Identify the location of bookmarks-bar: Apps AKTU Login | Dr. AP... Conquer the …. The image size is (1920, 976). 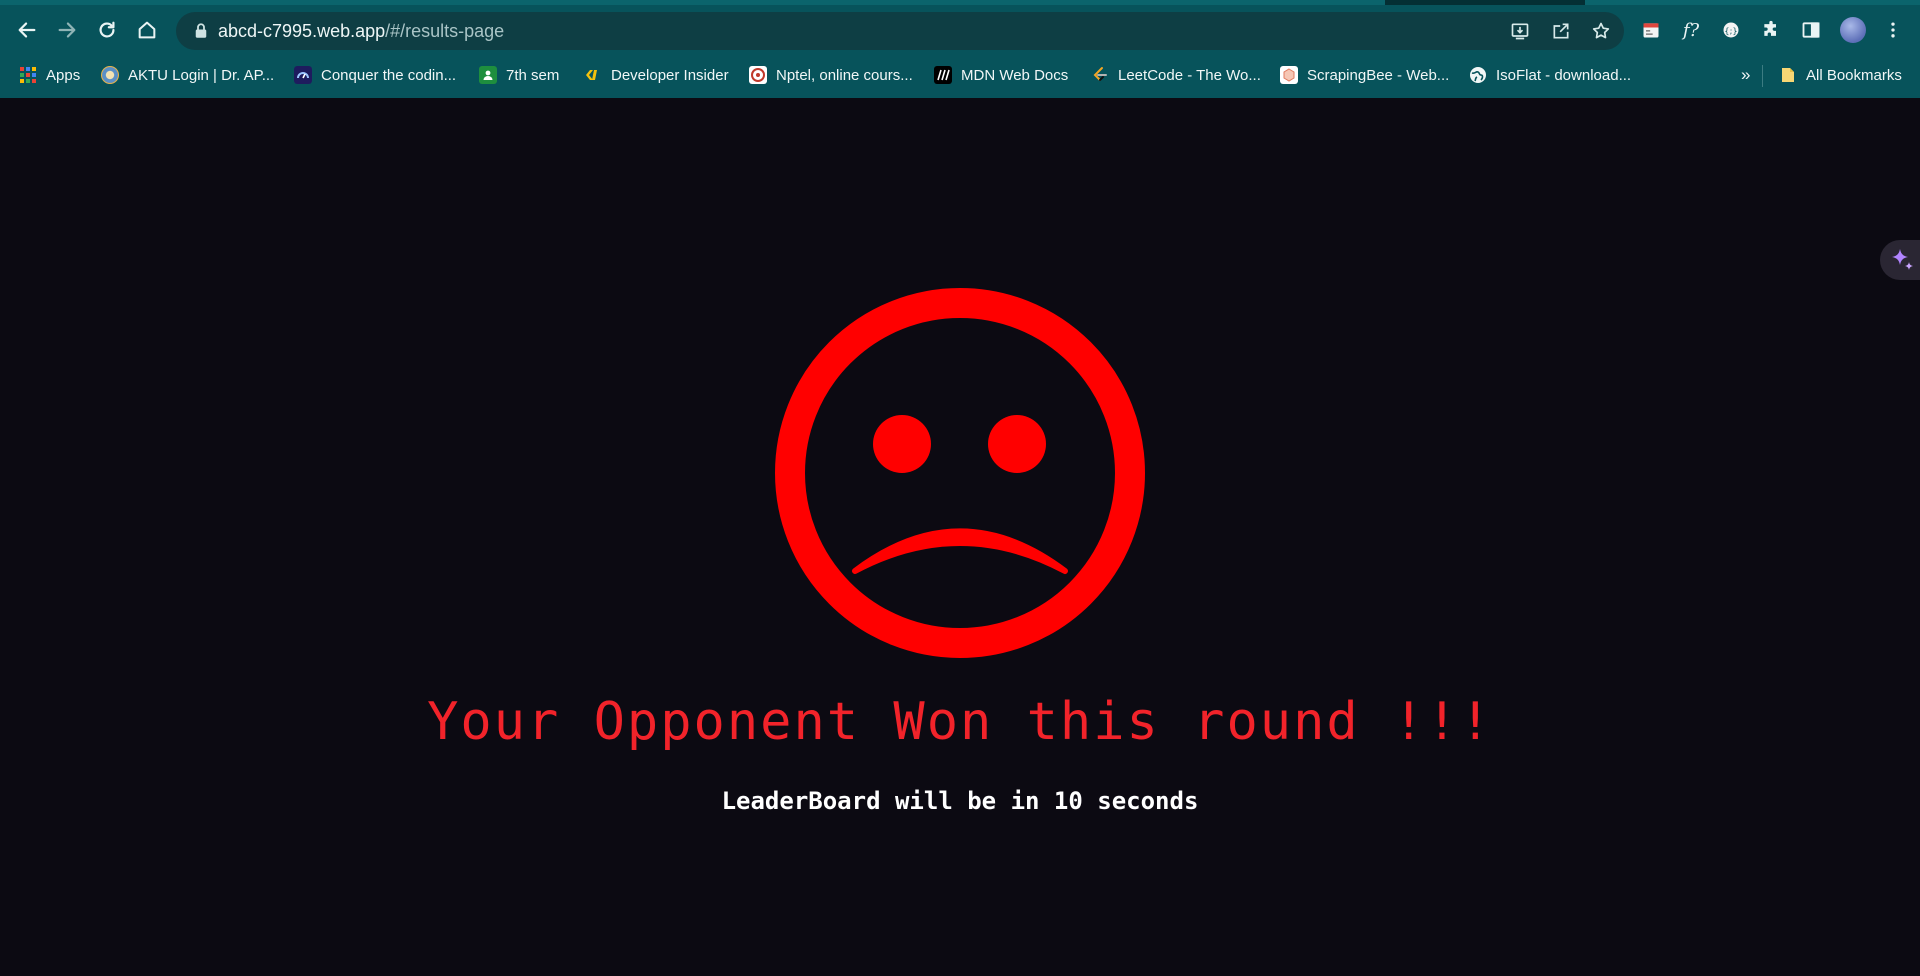
(960, 75).